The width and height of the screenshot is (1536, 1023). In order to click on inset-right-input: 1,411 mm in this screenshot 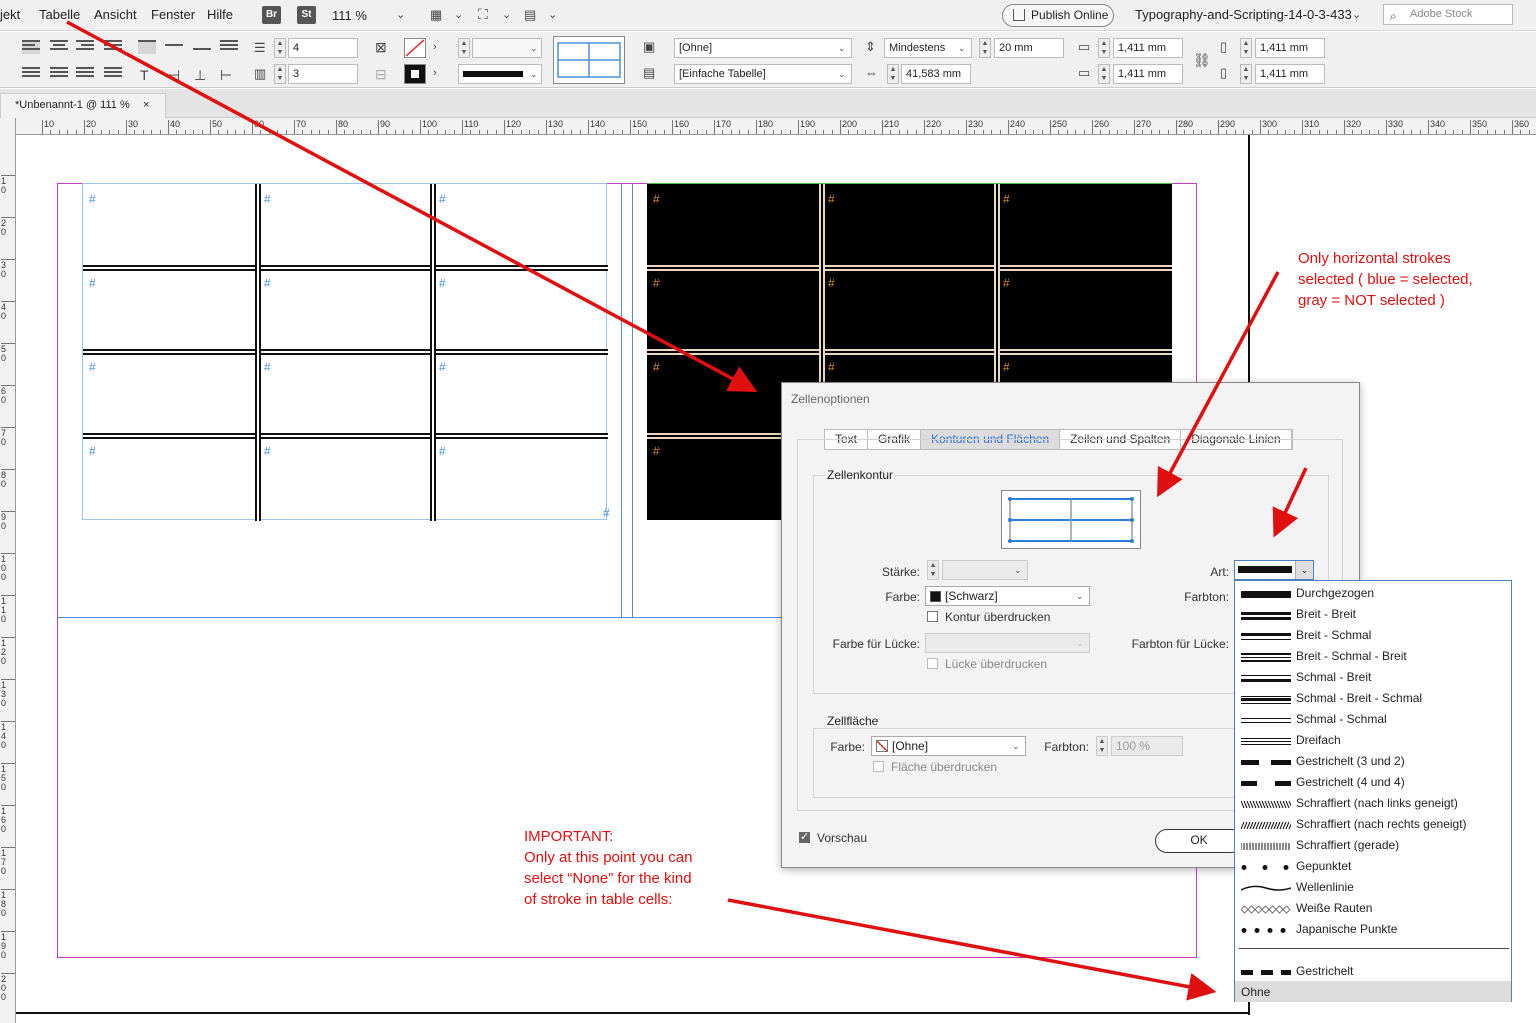, I will do `click(1290, 74)`.